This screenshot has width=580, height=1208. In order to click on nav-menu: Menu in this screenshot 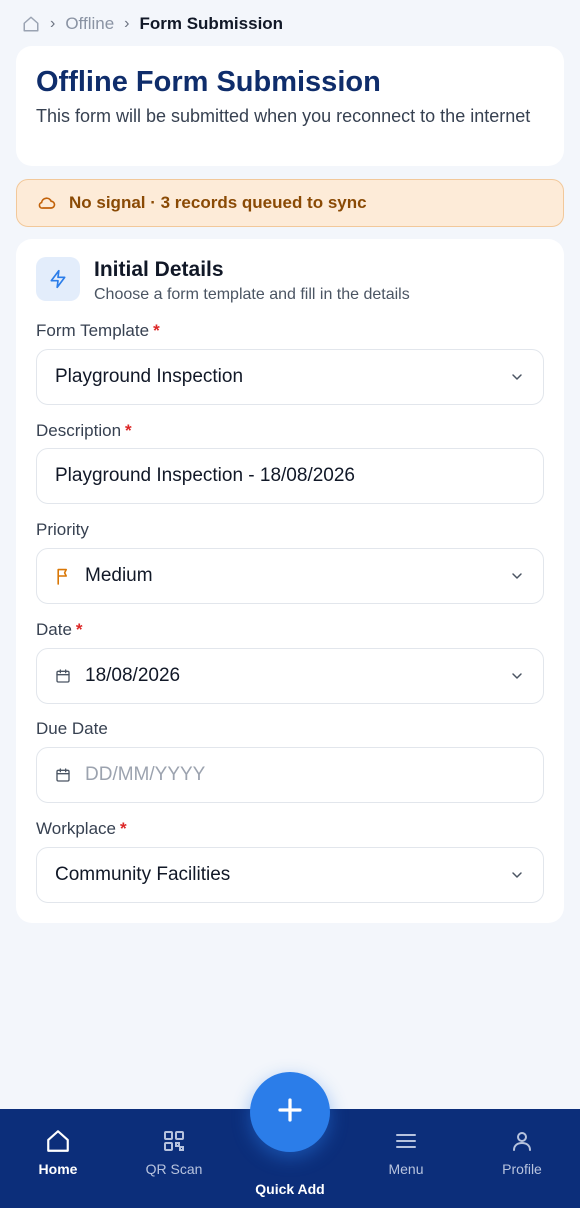, I will do `click(406, 1152)`.